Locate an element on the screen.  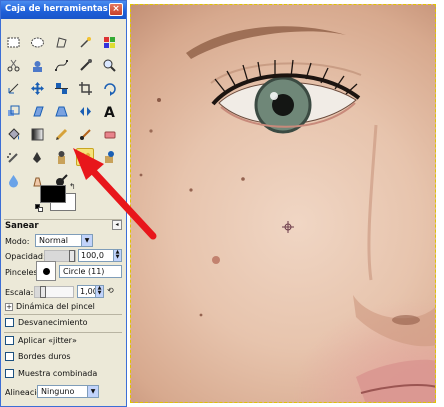
scale-icon is located at coordinates (13, 111).